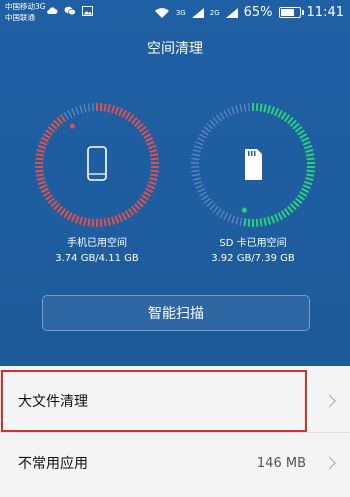 This screenshot has height=497, width=350. I want to click on status-bar: 中国移动3G 中国联通 3G 2G 65% 11:41, so click(175, 13).